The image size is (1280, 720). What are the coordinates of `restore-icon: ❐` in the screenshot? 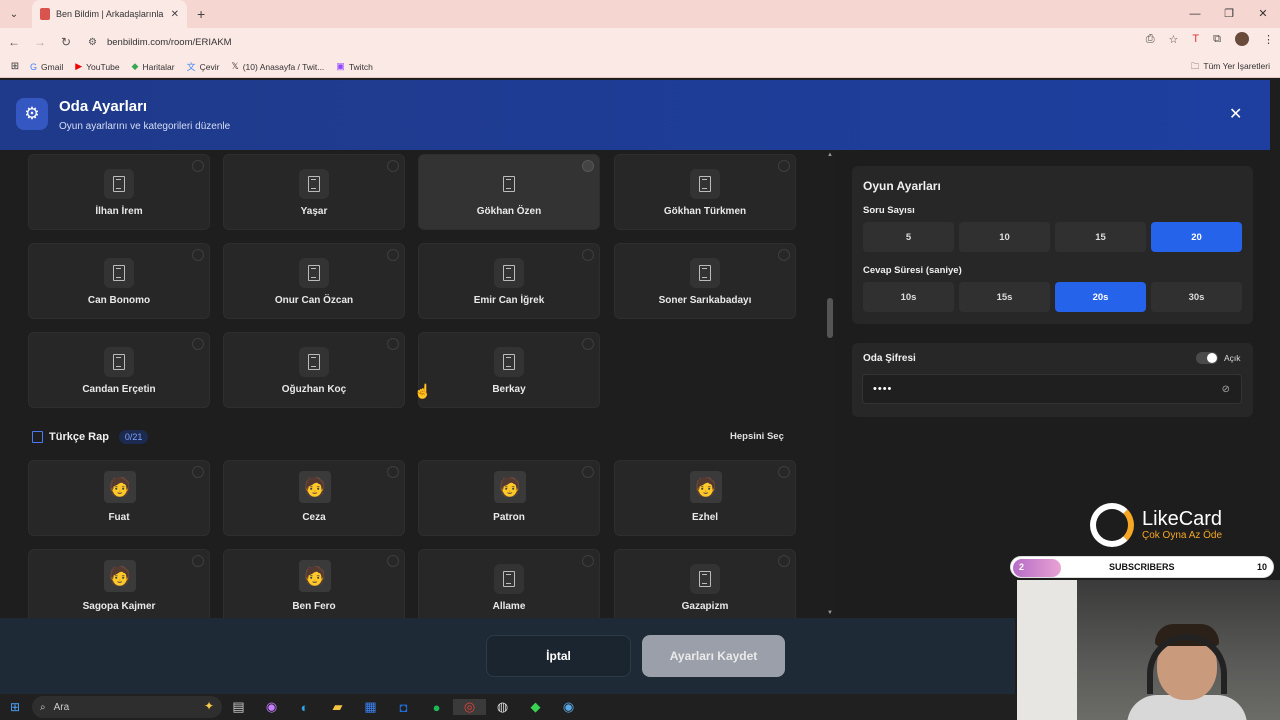 It's located at (1229, 14).